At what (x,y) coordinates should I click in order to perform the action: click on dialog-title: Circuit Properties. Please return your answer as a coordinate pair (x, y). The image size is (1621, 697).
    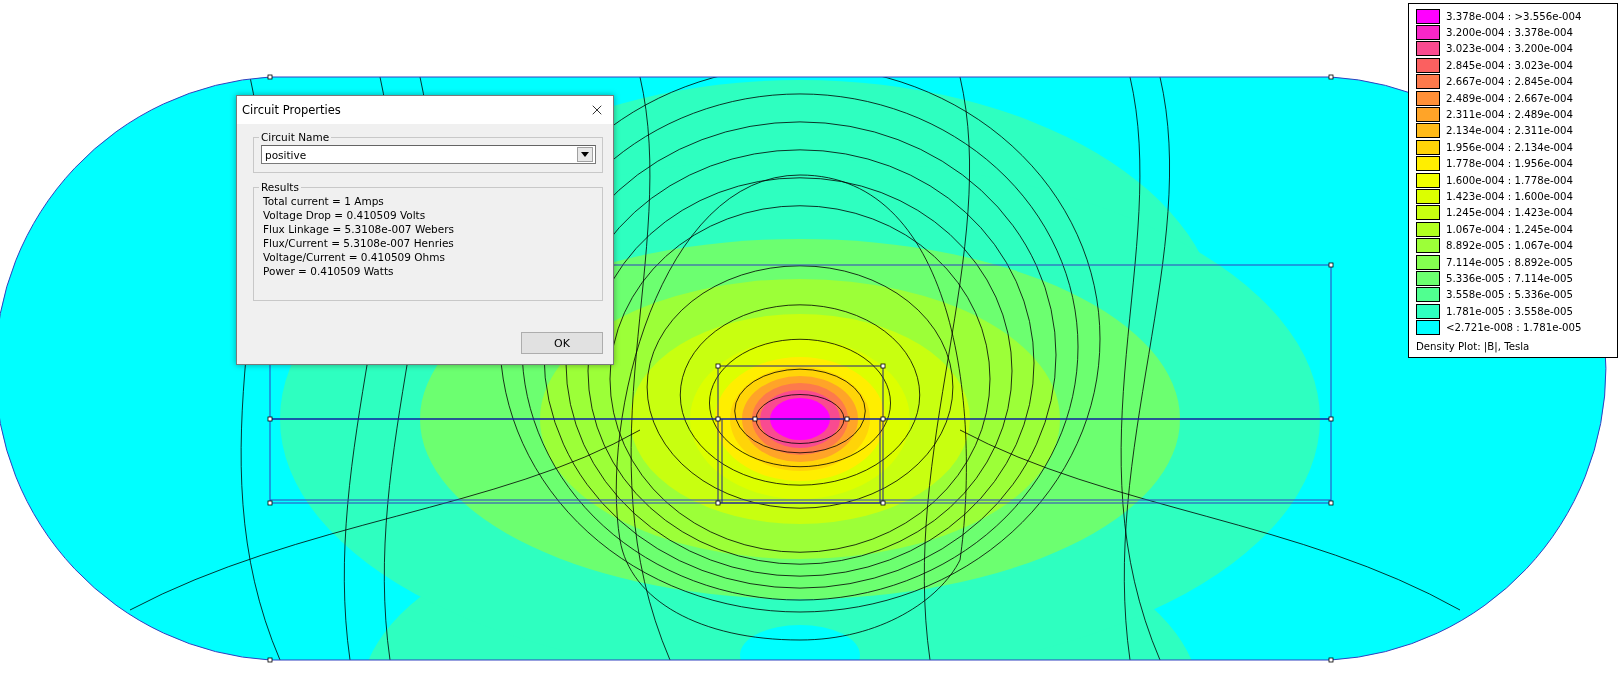
    Looking at the image, I should click on (291, 110).